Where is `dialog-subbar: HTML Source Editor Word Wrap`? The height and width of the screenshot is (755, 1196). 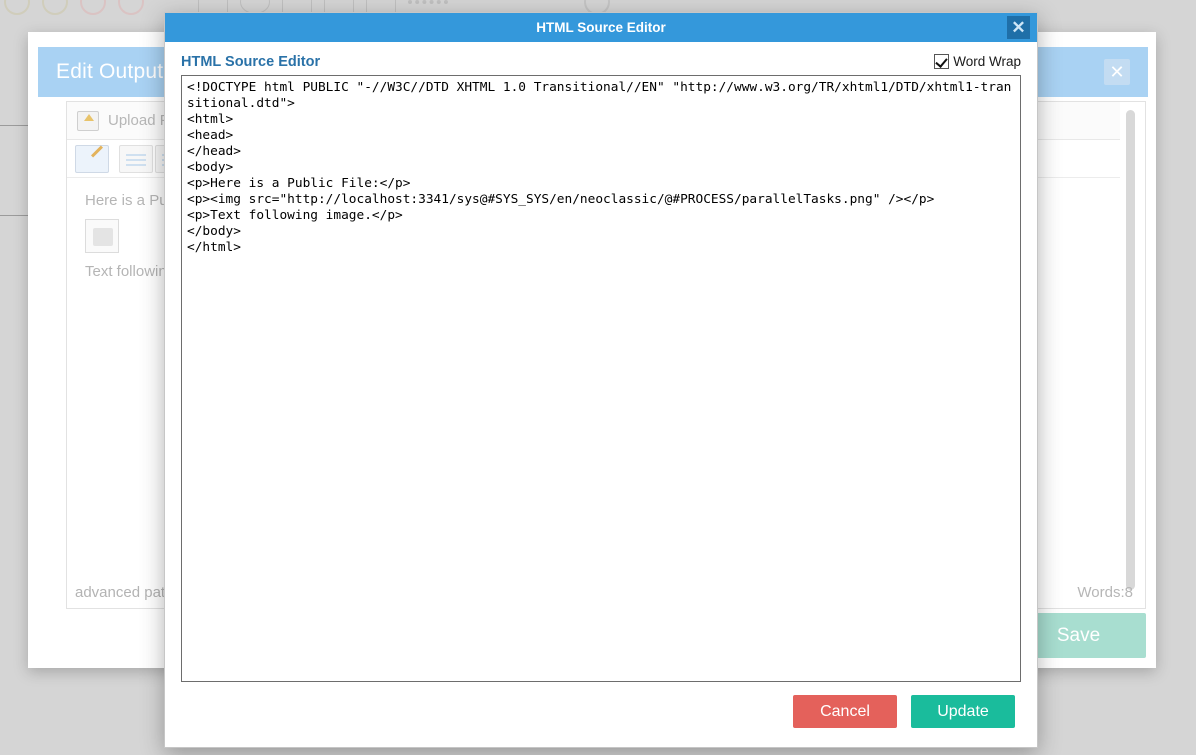
dialog-subbar: HTML Source Editor Word Wrap is located at coordinates (601, 58).